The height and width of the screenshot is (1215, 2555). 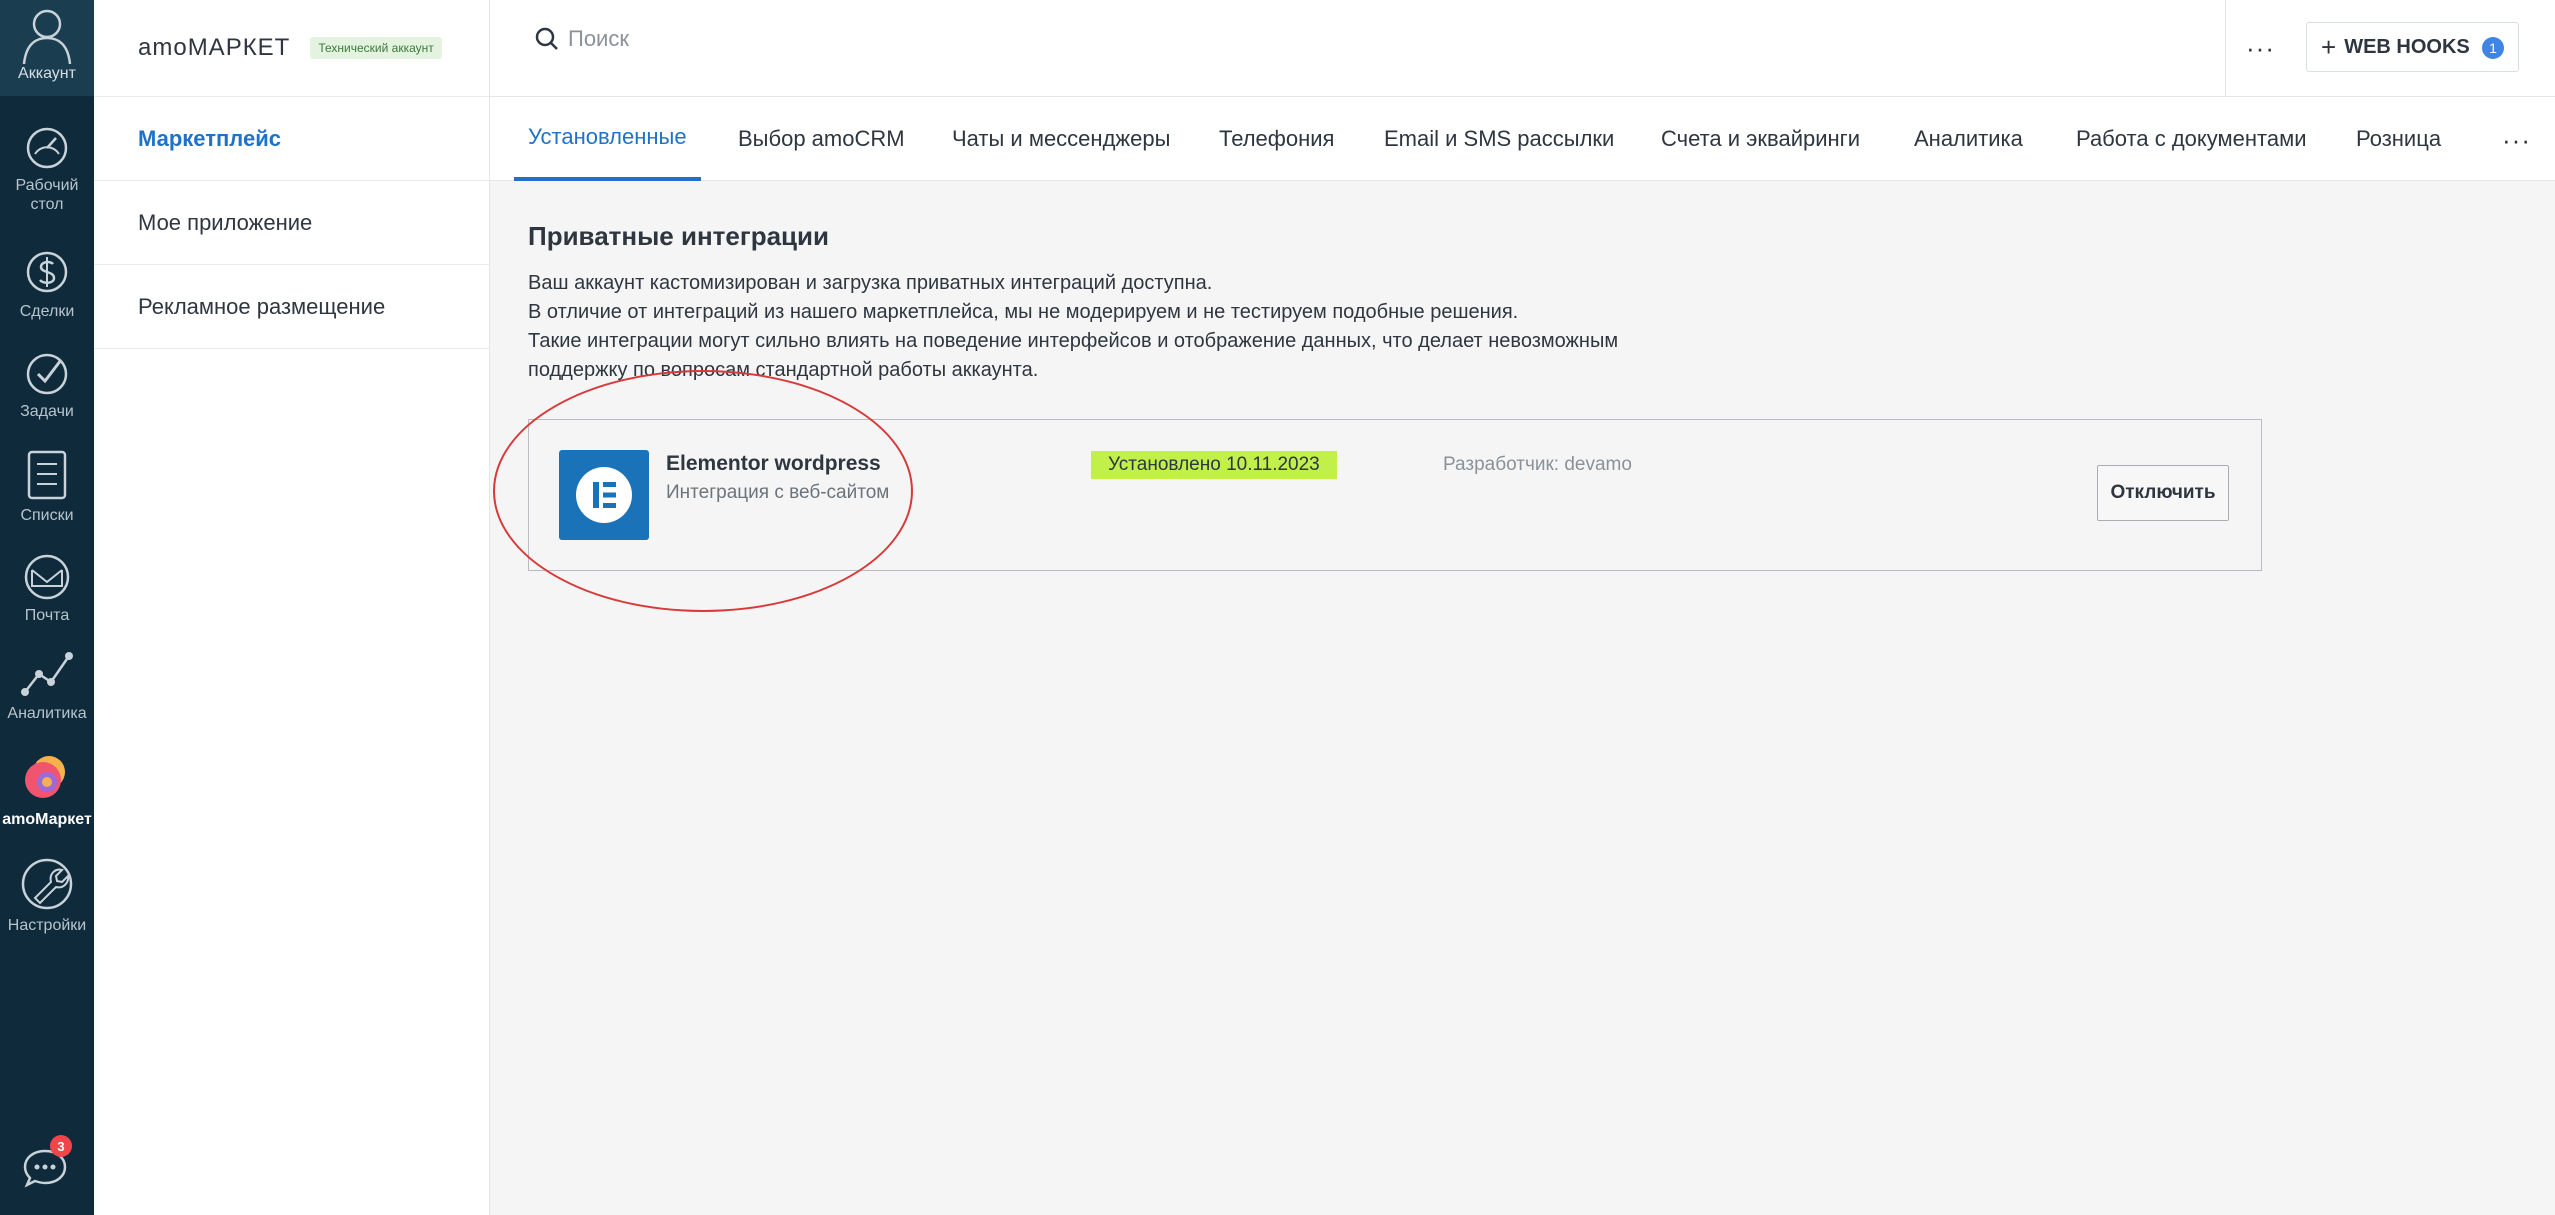 What do you see at coordinates (47, 185) in the screenshot?
I see `nav-dashboard-label-1: Рабочий` at bounding box center [47, 185].